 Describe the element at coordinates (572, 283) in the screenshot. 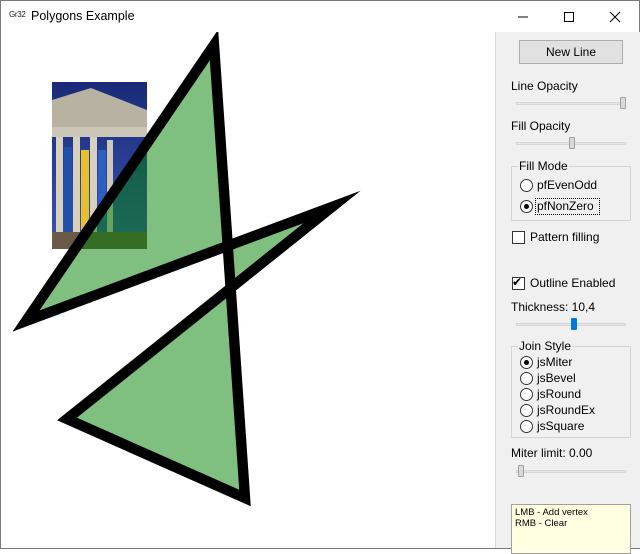

I see `outline-enabled-label: Outline Enabled` at that location.